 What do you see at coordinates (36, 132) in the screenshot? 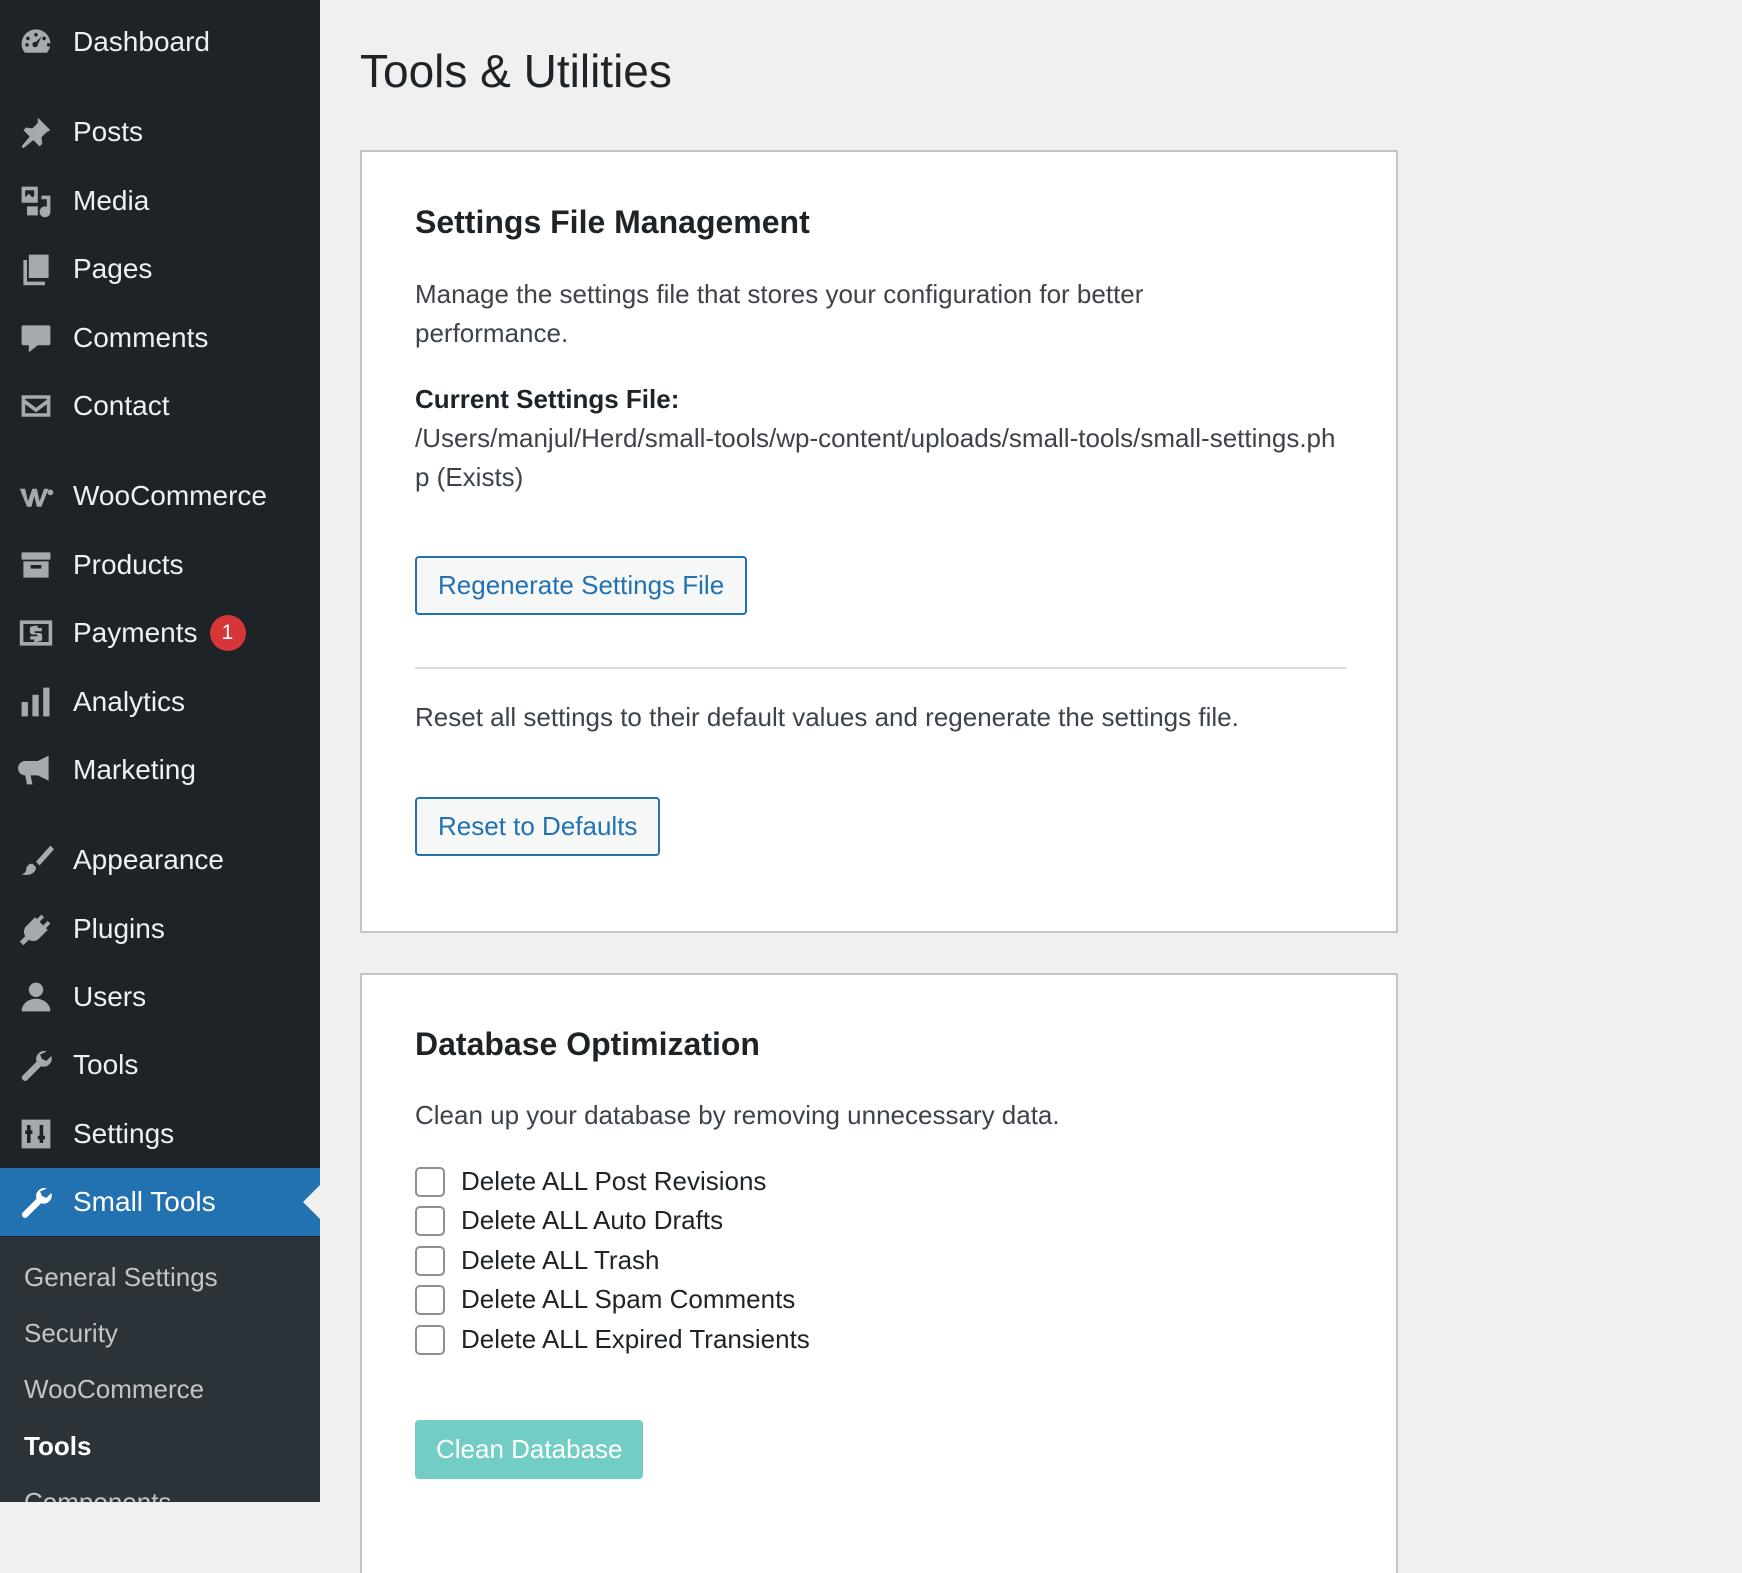
I see `pin-icon` at bounding box center [36, 132].